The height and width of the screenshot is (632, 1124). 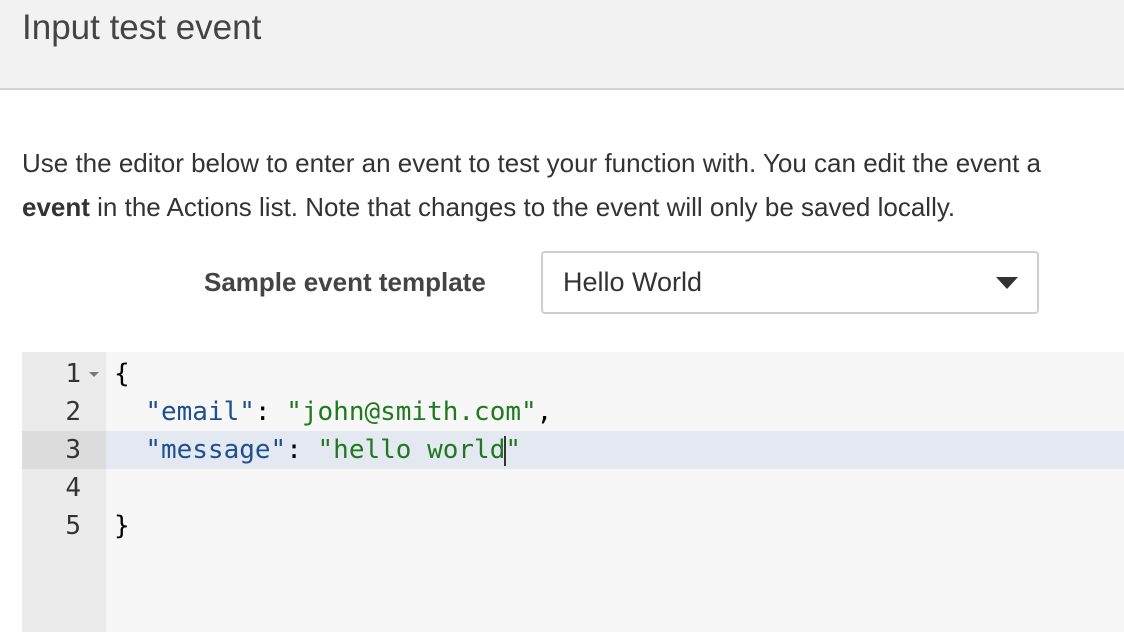 What do you see at coordinates (73, 412) in the screenshot?
I see `line-number: 2` at bounding box center [73, 412].